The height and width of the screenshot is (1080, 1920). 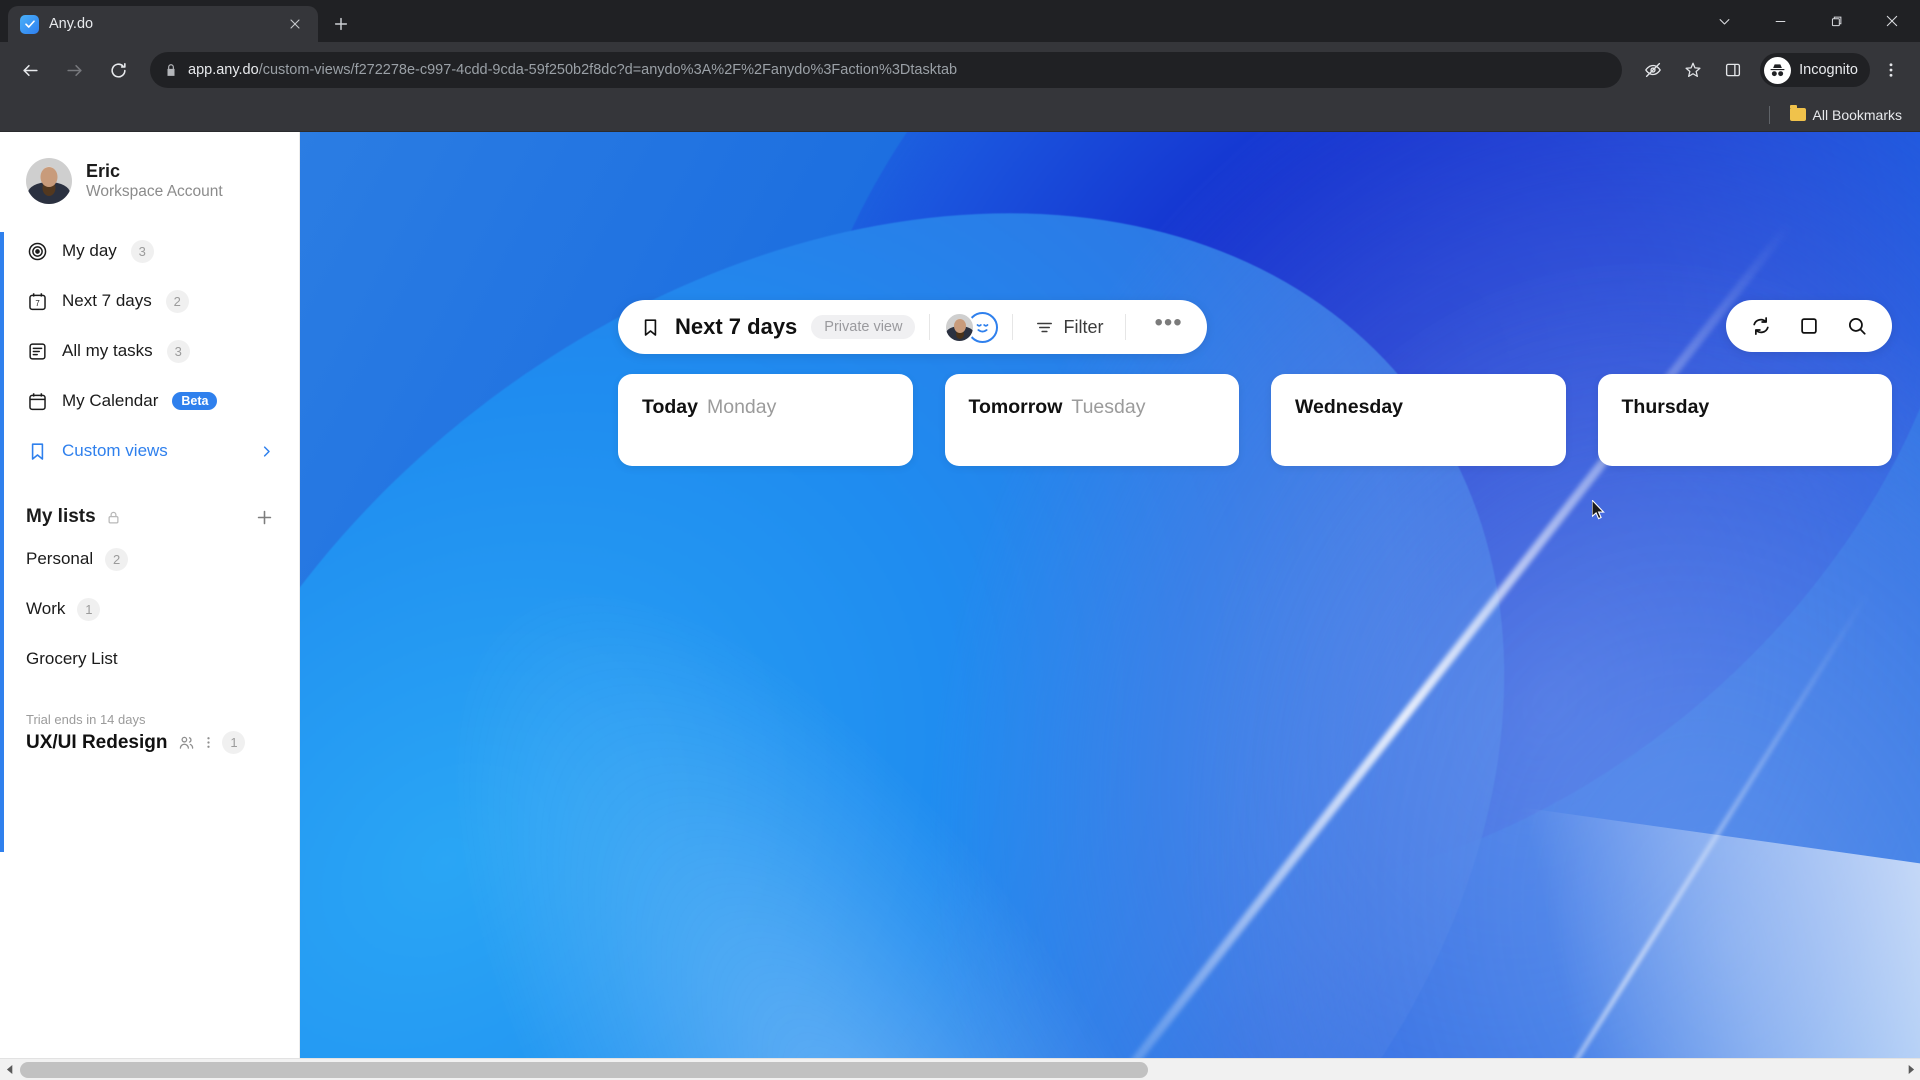 What do you see at coordinates (30, 70) in the screenshot?
I see `back-arrow-icon` at bounding box center [30, 70].